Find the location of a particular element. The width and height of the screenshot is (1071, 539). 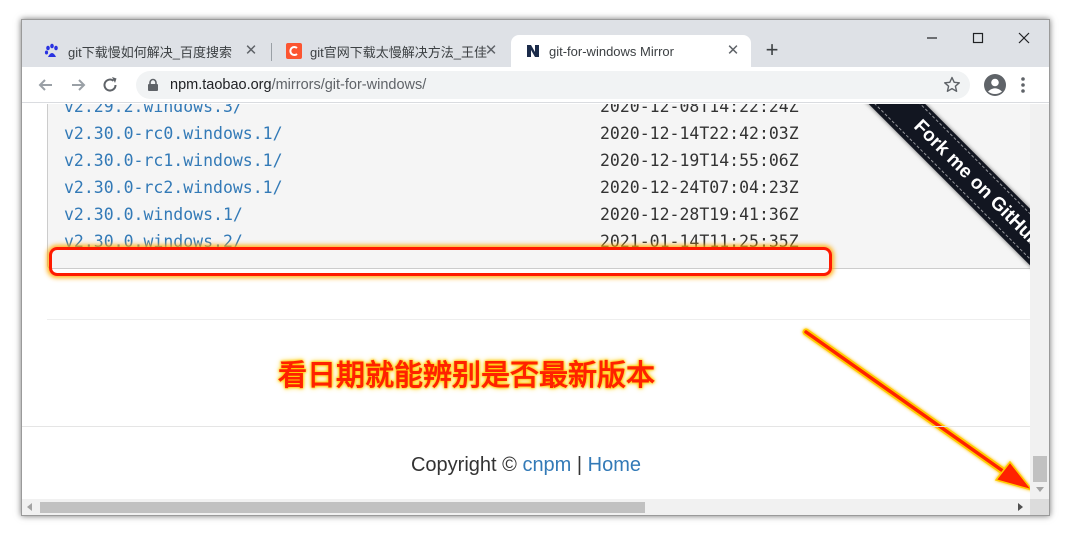

tab-baidu-search: git下载慢如何解决_百度搜索 ✕ is located at coordinates (149, 51).